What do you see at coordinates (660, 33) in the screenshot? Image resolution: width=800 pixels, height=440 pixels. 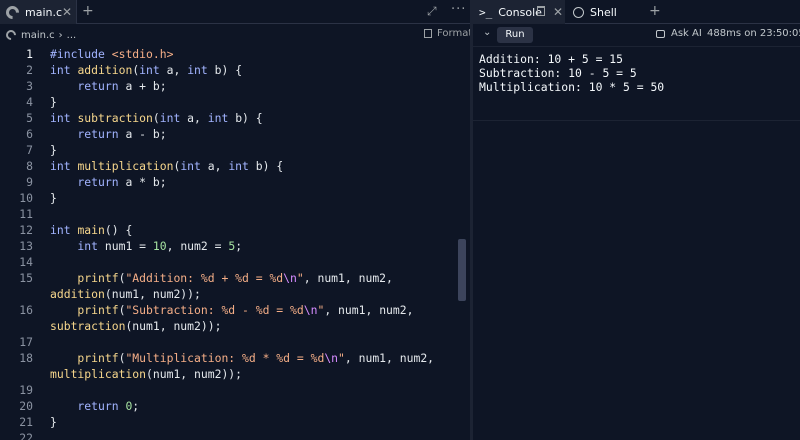 I see `chat-icon` at bounding box center [660, 33].